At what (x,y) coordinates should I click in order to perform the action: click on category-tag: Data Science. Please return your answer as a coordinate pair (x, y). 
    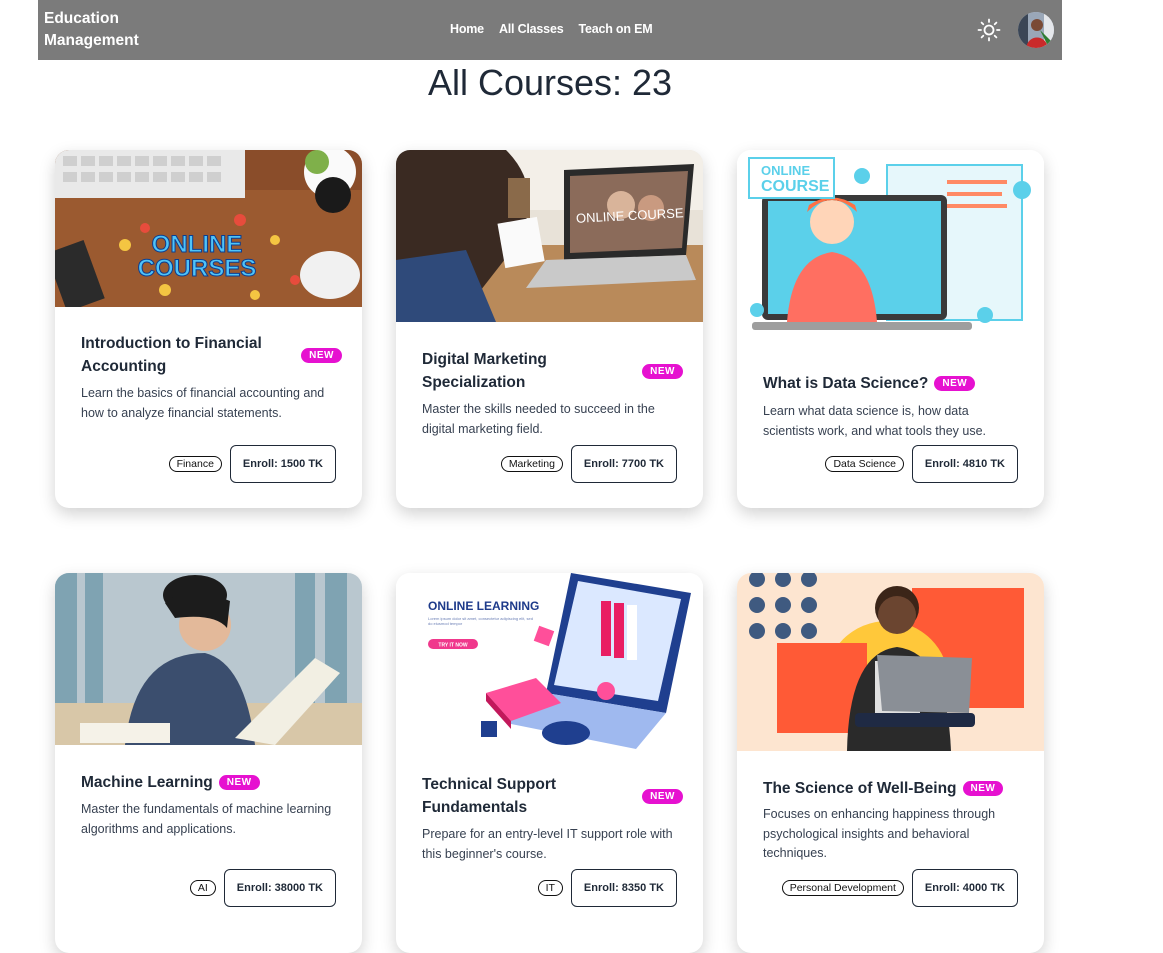
    Looking at the image, I should click on (864, 464).